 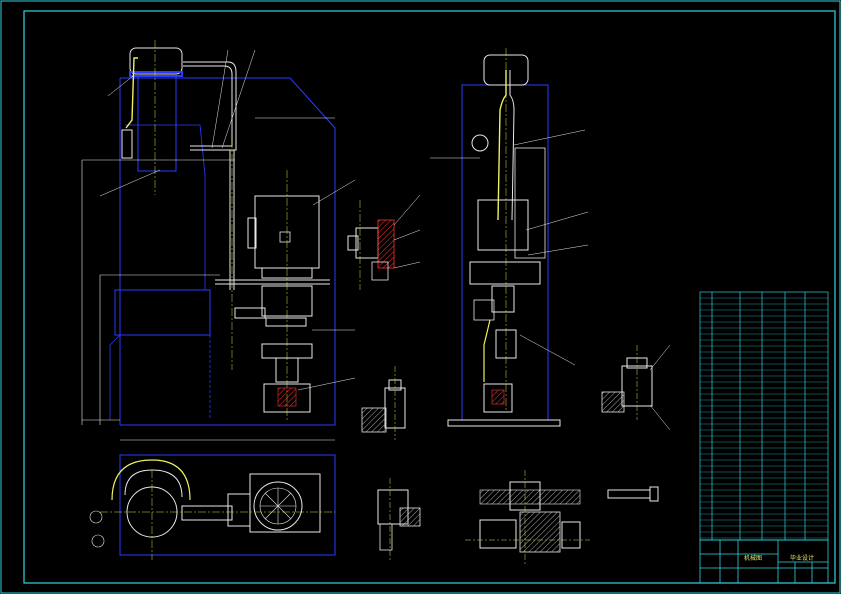 I want to click on parts-list-rows, so click(x=764, y=418).